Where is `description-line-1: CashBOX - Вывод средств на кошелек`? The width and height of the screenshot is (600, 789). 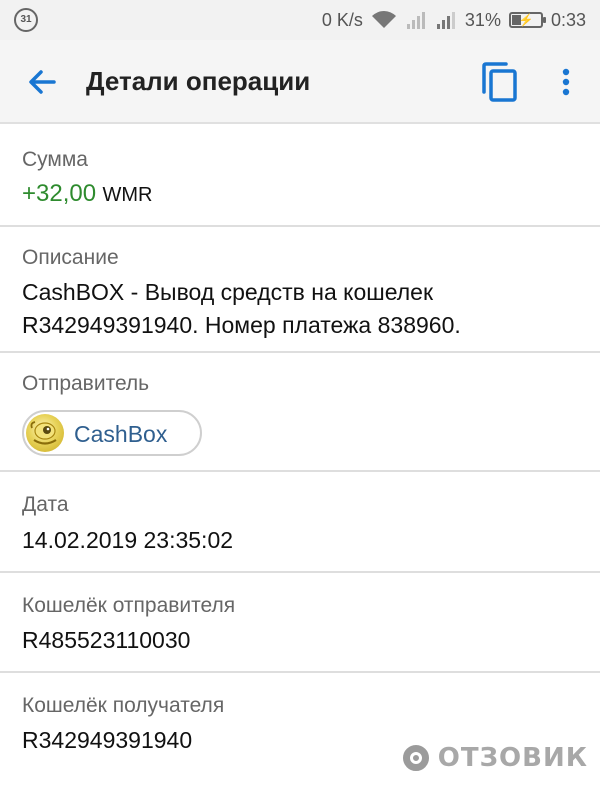
description-line-1: CashBOX - Вывод средств на кошелек is located at coordinates (228, 292).